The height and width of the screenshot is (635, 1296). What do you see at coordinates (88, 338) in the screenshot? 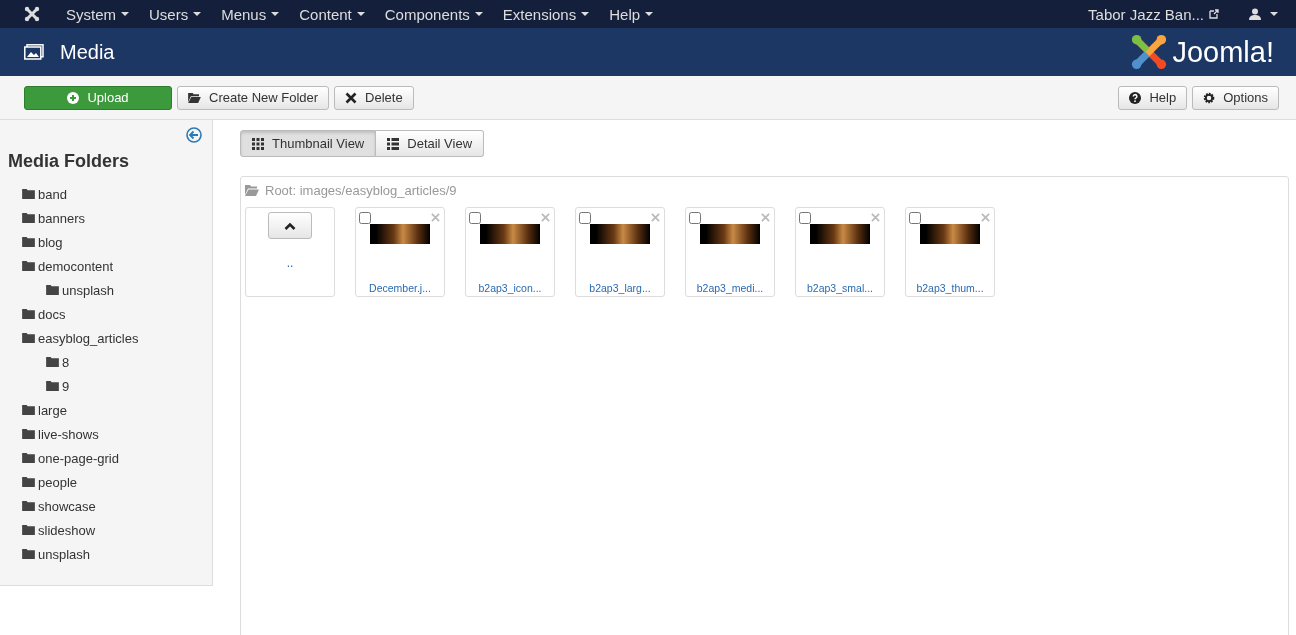
I see `folder-link: easyblog_articles` at bounding box center [88, 338].